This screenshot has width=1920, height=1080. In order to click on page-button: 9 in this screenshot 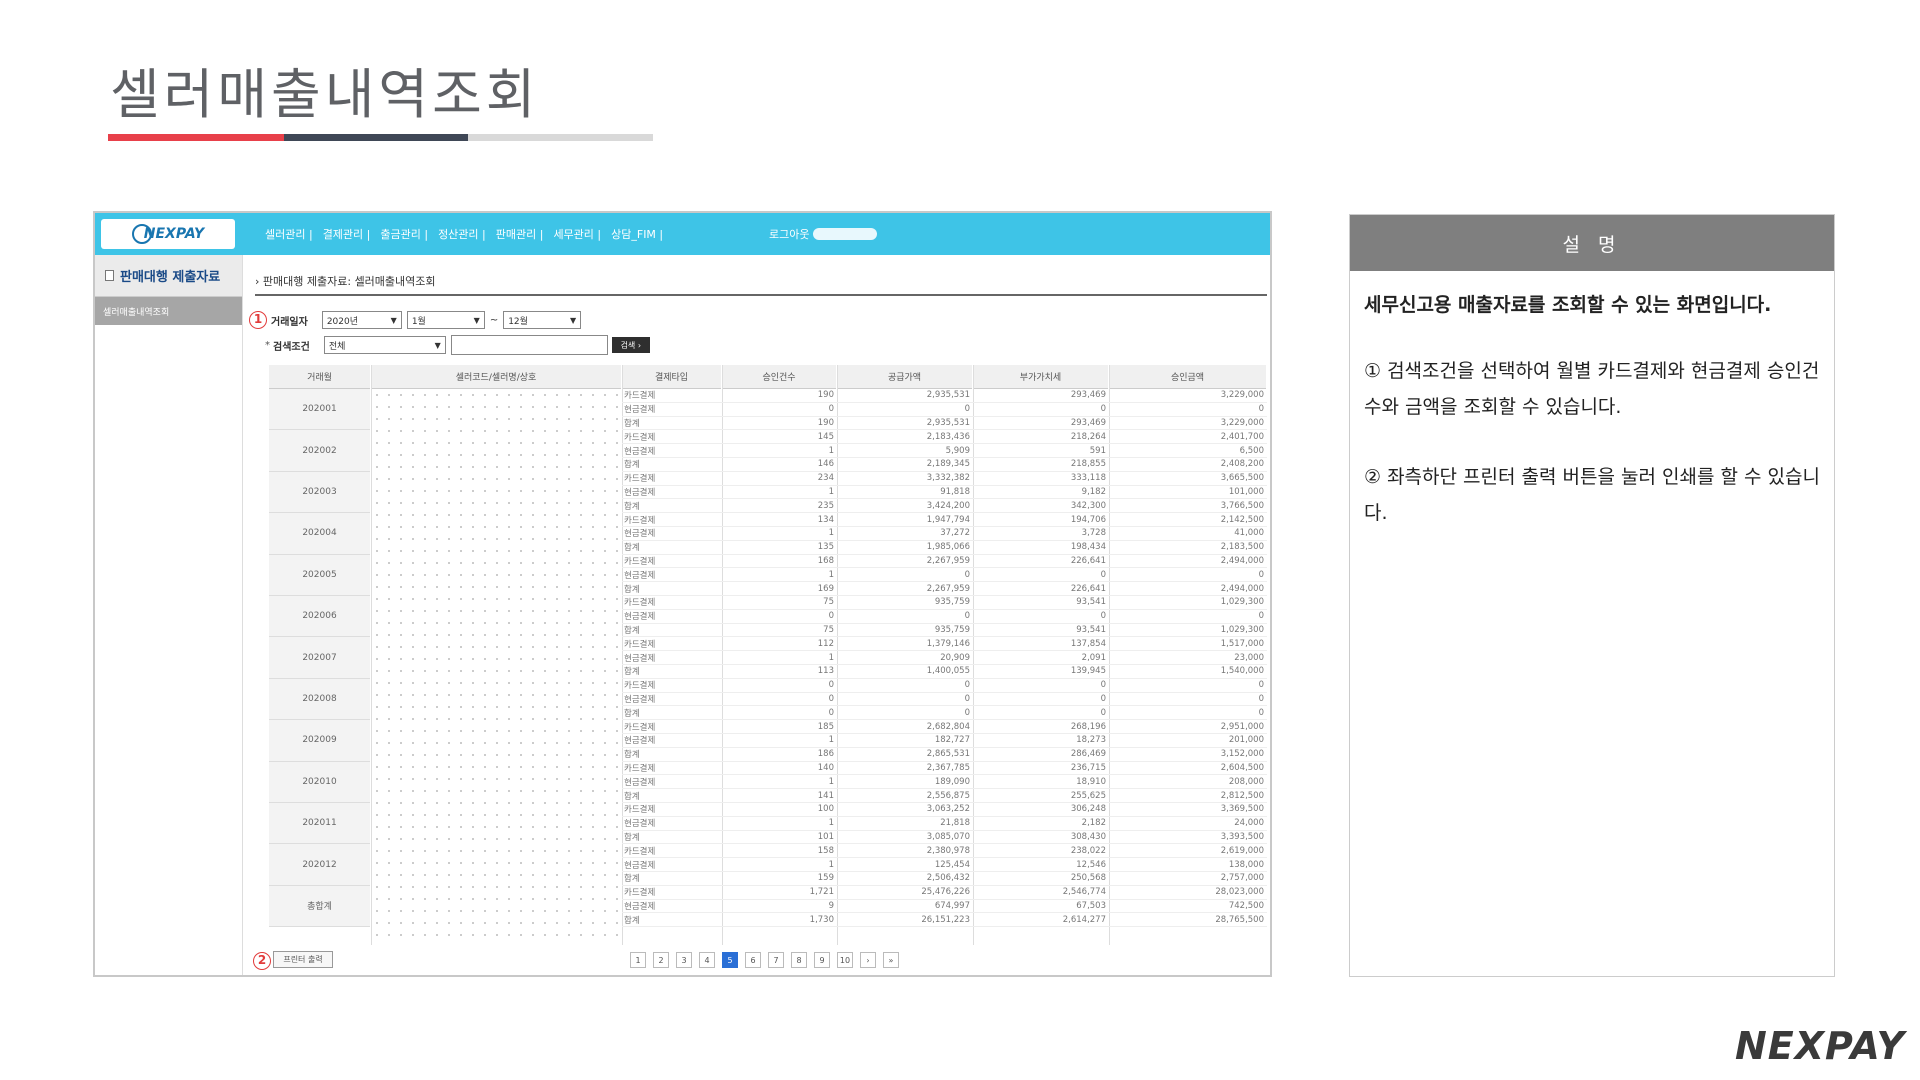, I will do `click(822, 960)`.